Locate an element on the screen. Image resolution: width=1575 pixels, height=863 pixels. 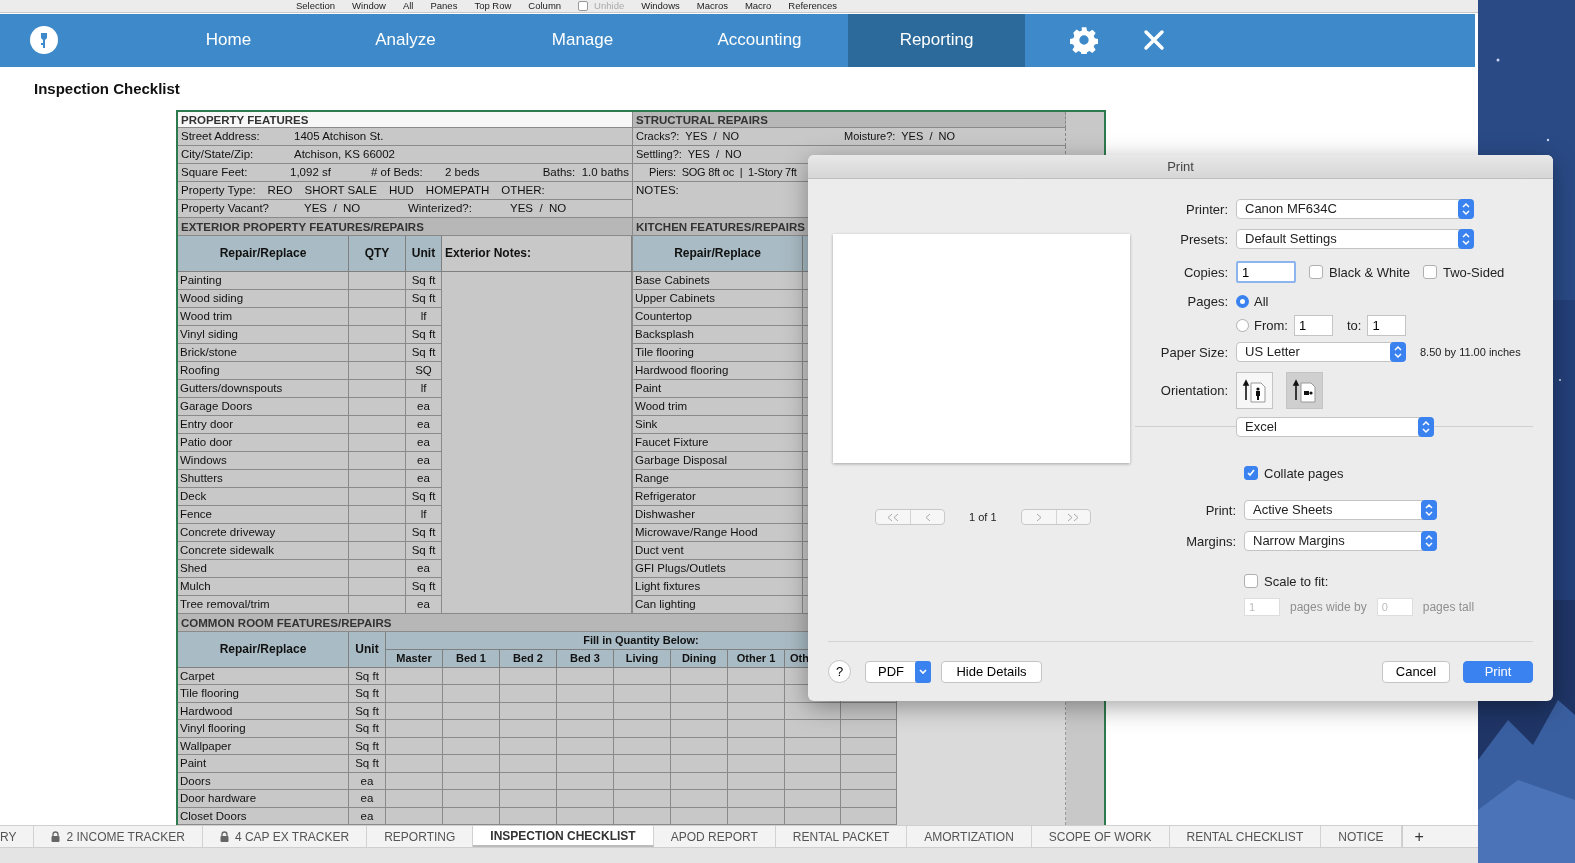
chevron-icon is located at coordinates (927, 517).